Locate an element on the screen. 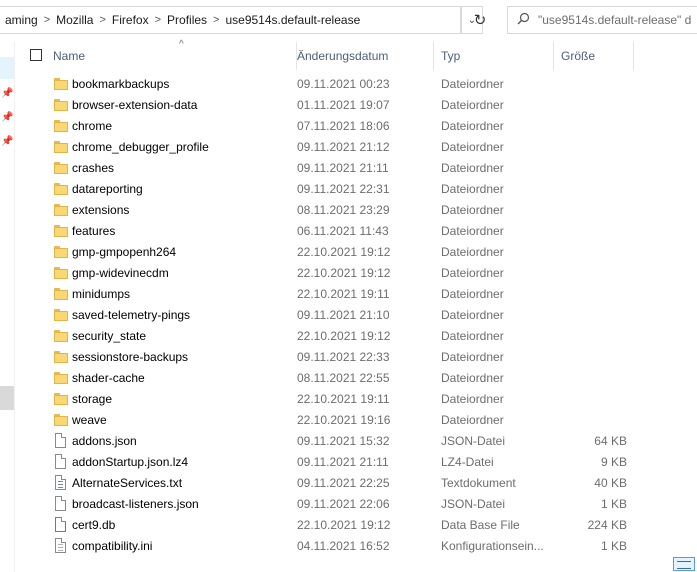 The height and width of the screenshot is (572, 697). file-list-row: crashes 09.11.2021 21:11 Dateiordner is located at coordinates (358, 168).